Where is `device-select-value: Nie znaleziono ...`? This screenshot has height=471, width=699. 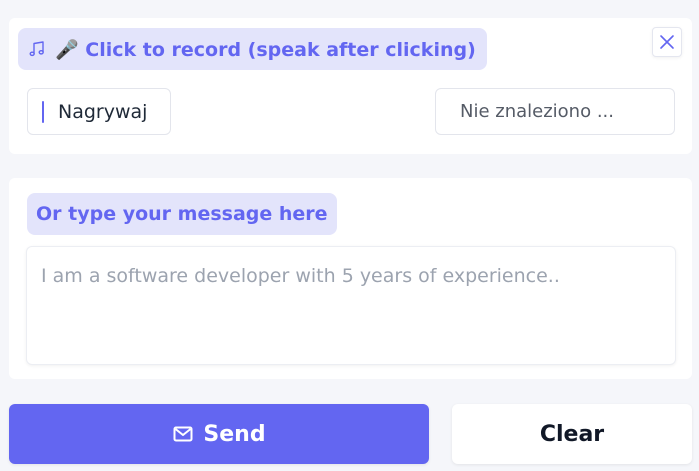 device-select-value: Nie znaleziono ... is located at coordinates (537, 111).